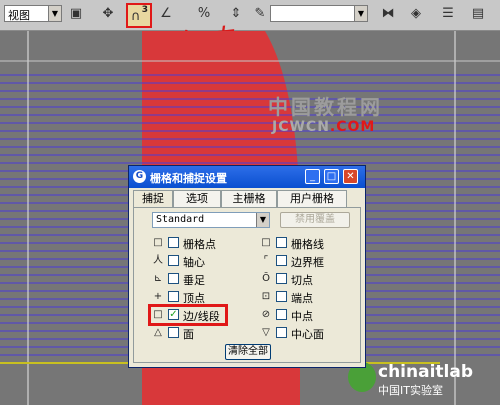  What do you see at coordinates (266, 242) in the screenshot?
I see `grid-line-icon: □` at bounding box center [266, 242].